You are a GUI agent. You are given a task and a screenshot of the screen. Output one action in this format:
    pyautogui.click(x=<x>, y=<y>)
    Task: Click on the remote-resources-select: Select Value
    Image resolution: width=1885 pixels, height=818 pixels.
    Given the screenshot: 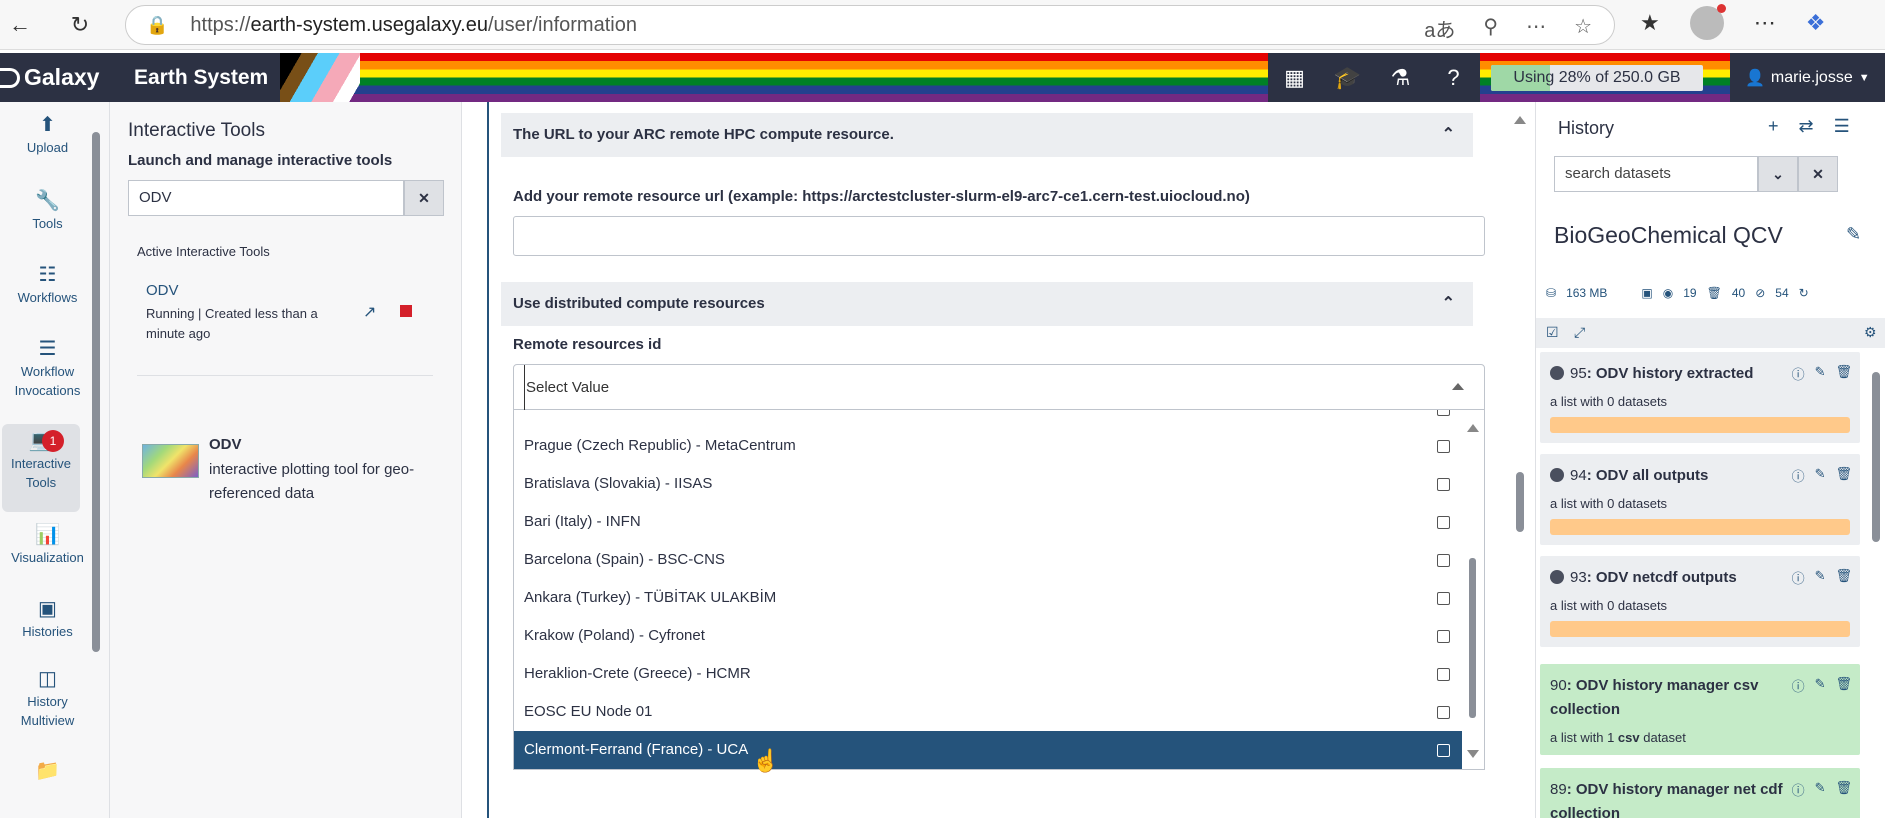 What is the action you would take?
    pyautogui.click(x=999, y=387)
    